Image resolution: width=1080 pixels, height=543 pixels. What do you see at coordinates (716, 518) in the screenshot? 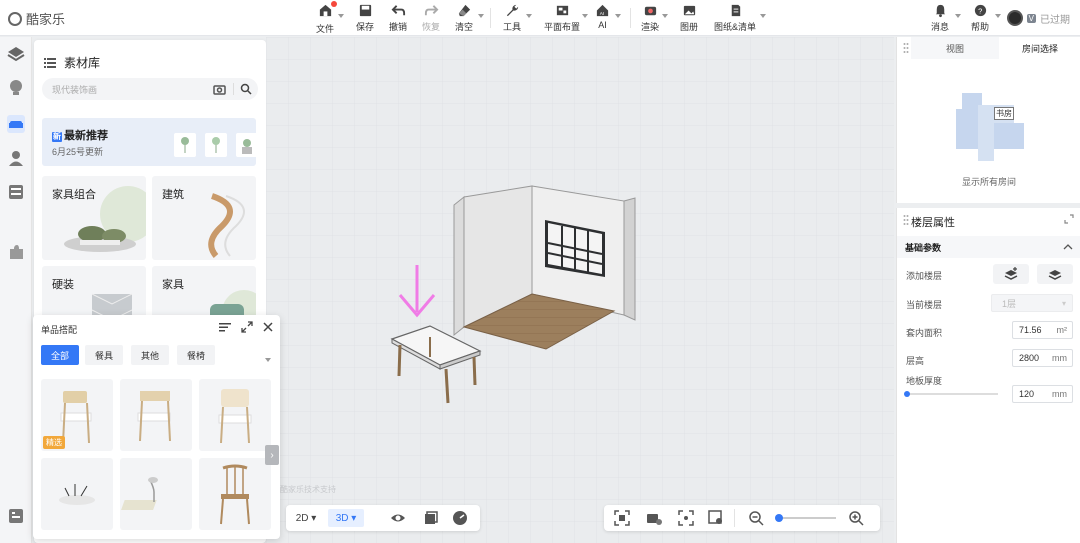
I see `zoom-region-icon` at bounding box center [716, 518].